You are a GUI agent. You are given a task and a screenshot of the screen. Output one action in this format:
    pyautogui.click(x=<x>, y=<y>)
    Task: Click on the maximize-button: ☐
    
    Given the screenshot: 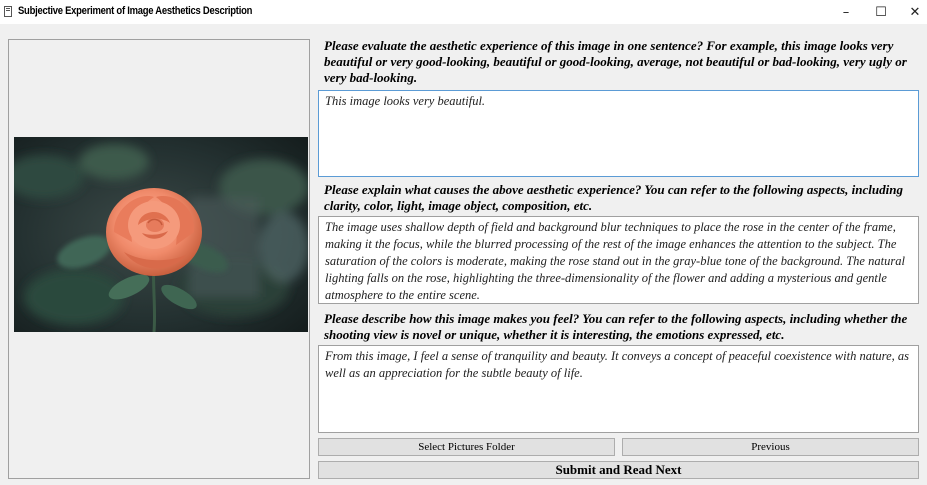 What is the action you would take?
    pyautogui.click(x=881, y=12)
    